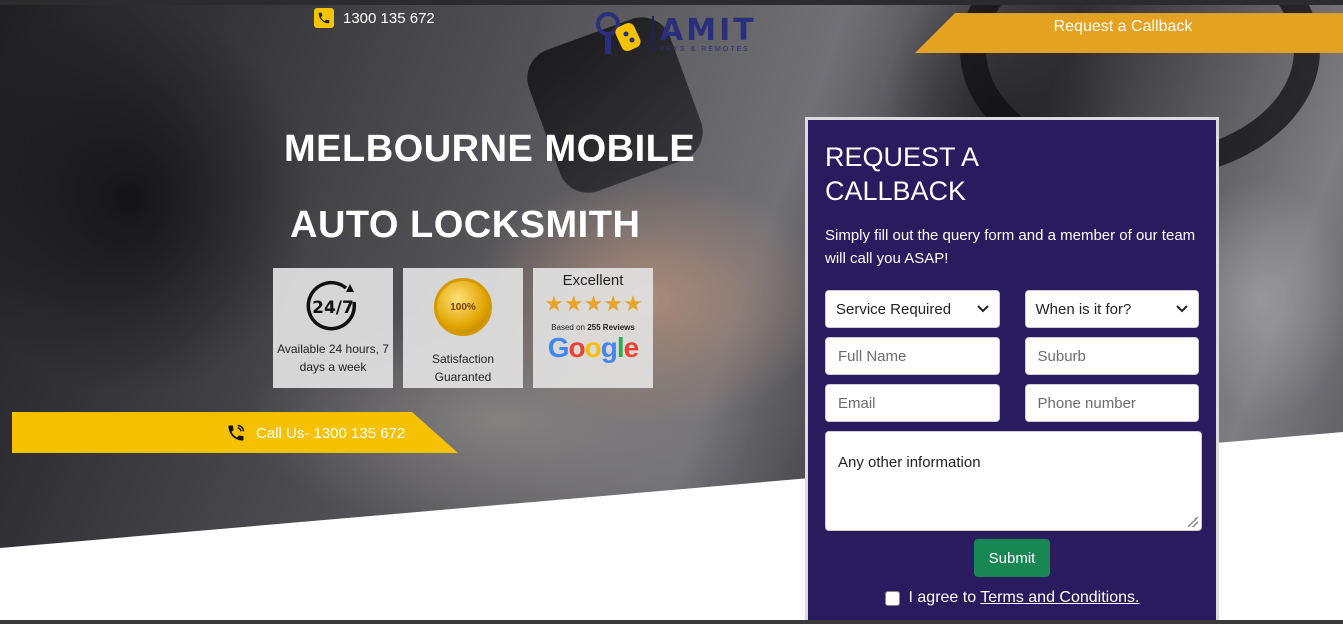 This screenshot has width=1343, height=624. What do you see at coordinates (611, 327) in the screenshot?
I see `review-count: 255 Reviews` at bounding box center [611, 327].